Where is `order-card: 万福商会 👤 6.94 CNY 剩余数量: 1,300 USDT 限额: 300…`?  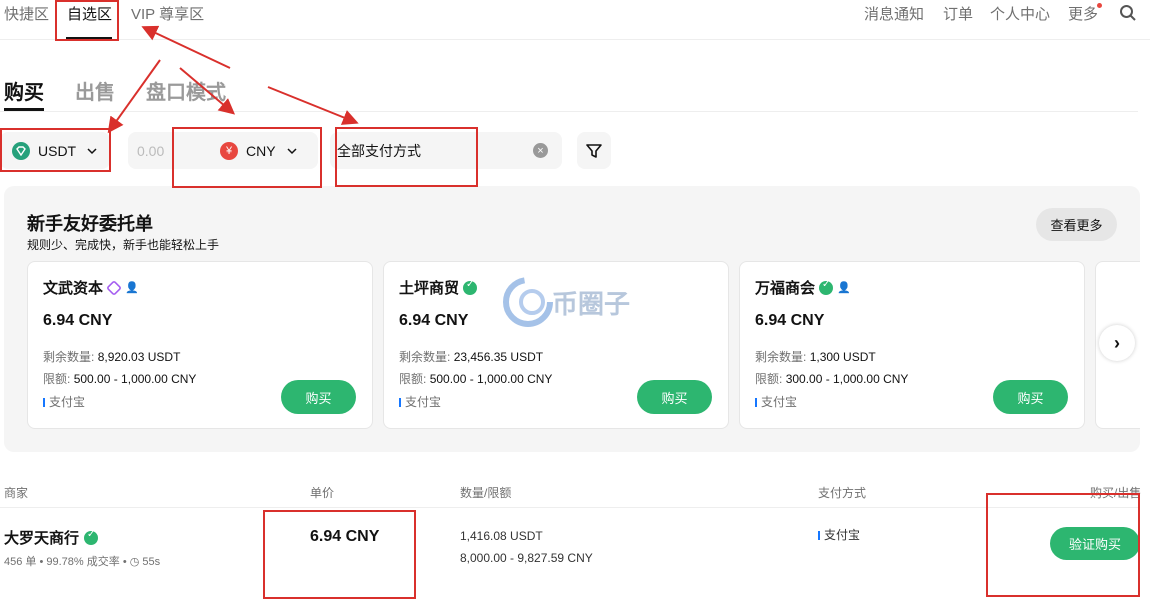
order-card: 万福商会 👤 6.94 CNY 剩余数量: 1,300 USDT 限额: 300… is located at coordinates (912, 345).